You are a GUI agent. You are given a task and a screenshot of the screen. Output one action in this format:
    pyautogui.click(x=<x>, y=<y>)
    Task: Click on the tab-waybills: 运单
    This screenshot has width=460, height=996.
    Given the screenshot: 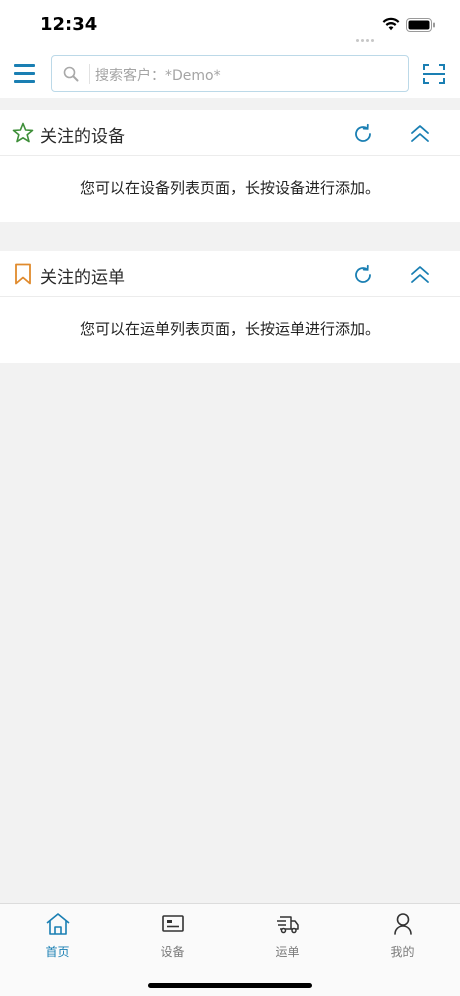 What is the action you would take?
    pyautogui.click(x=287, y=934)
    